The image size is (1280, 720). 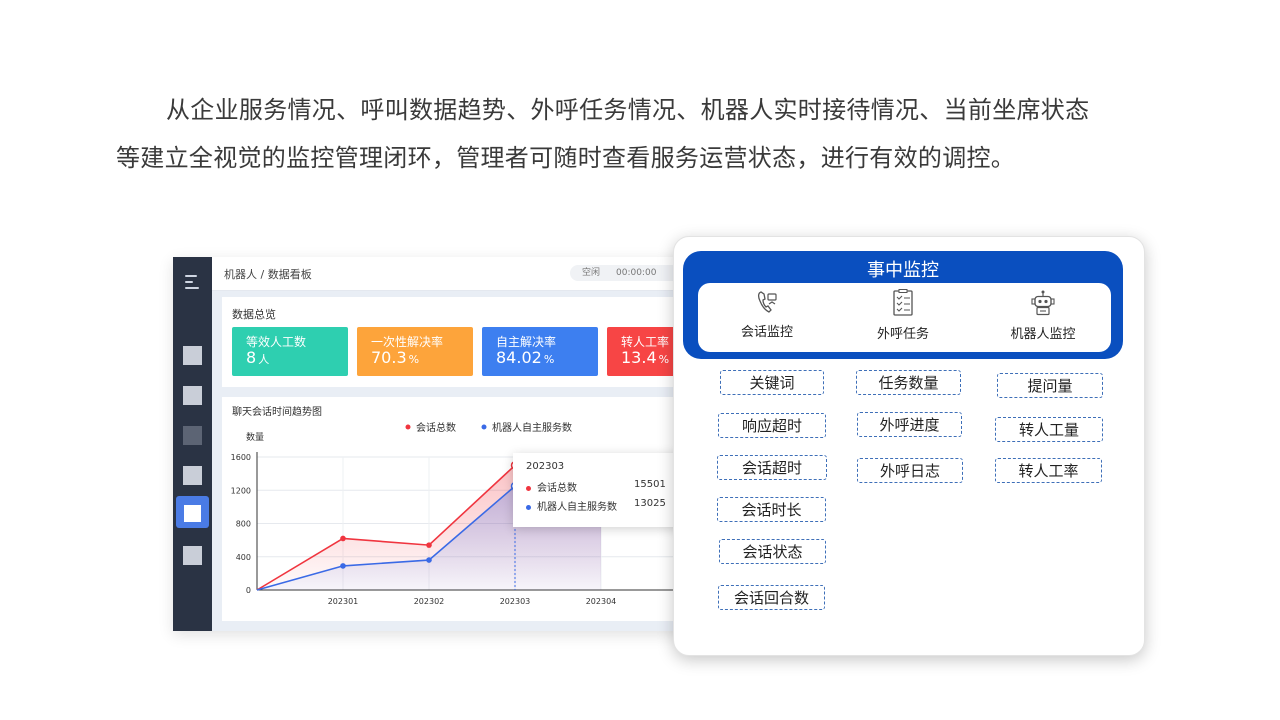 I want to click on legend-label: 机器人自主服务数, so click(x=532, y=427).